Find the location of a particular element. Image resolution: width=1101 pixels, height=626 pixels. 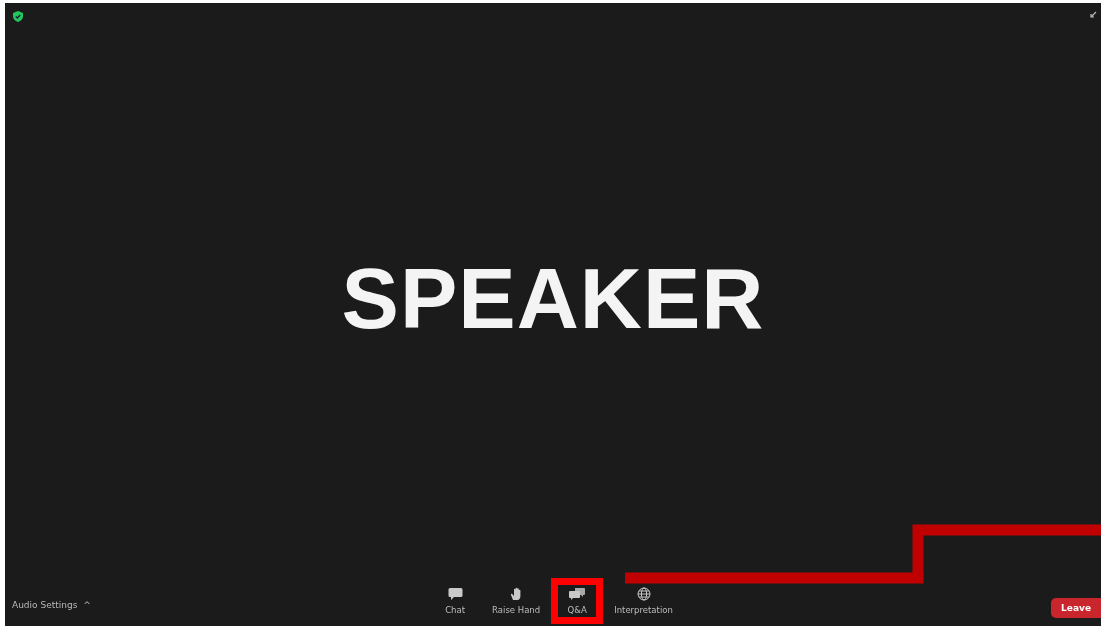

audio-settings-button: Audio Settings ^ is located at coordinates (51, 601).